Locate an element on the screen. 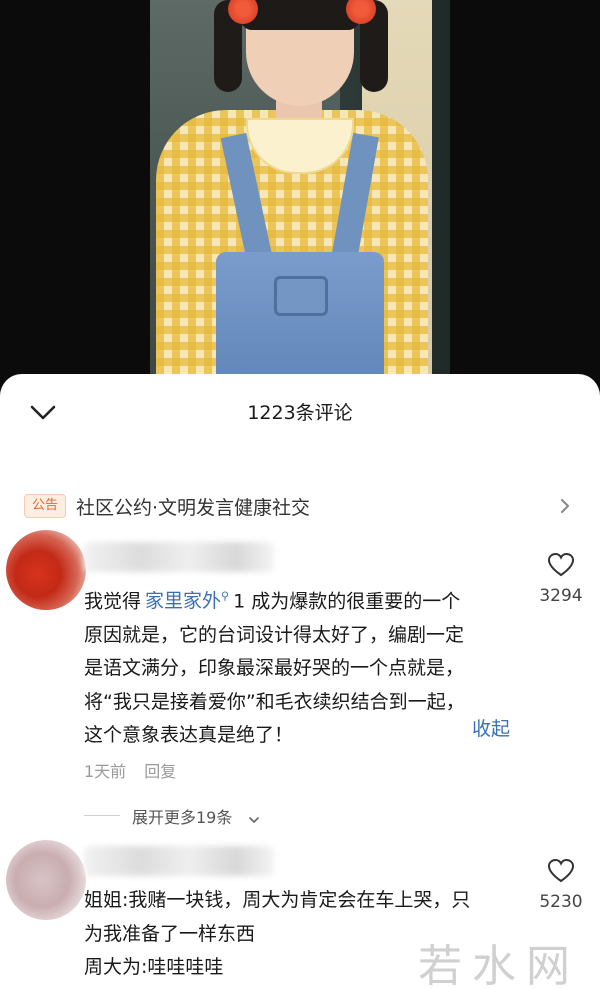  comment-time: 1天前 is located at coordinates (105, 771).